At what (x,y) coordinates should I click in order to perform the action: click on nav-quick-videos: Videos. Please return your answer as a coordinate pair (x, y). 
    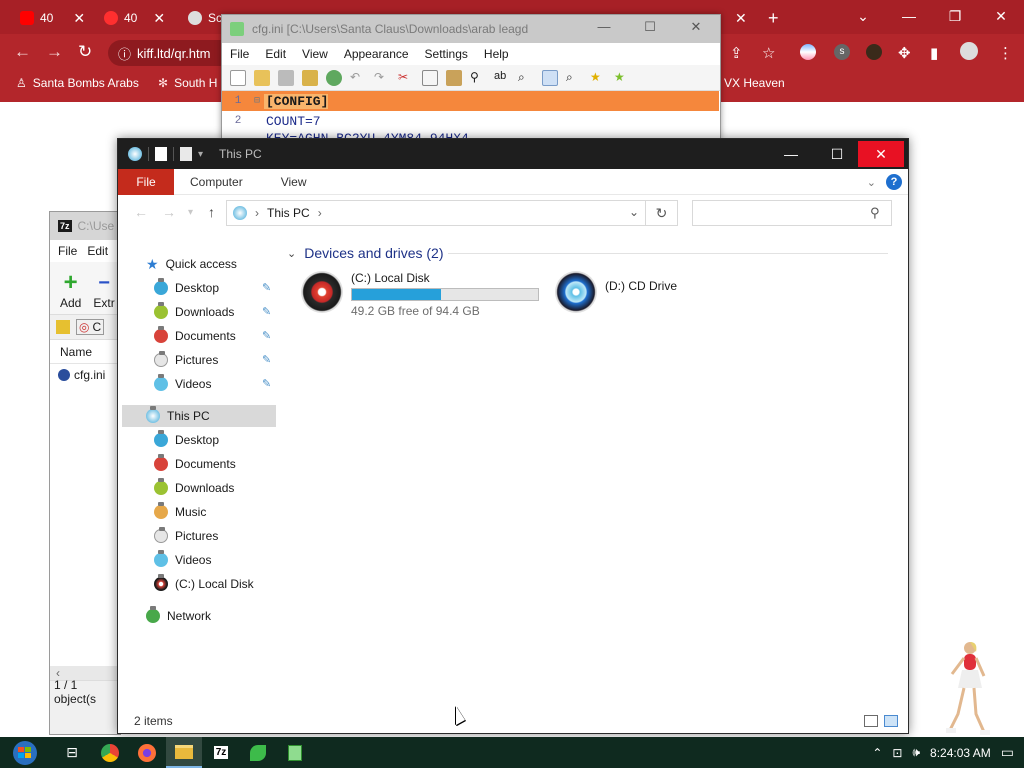
    Looking at the image, I should click on (182, 384).